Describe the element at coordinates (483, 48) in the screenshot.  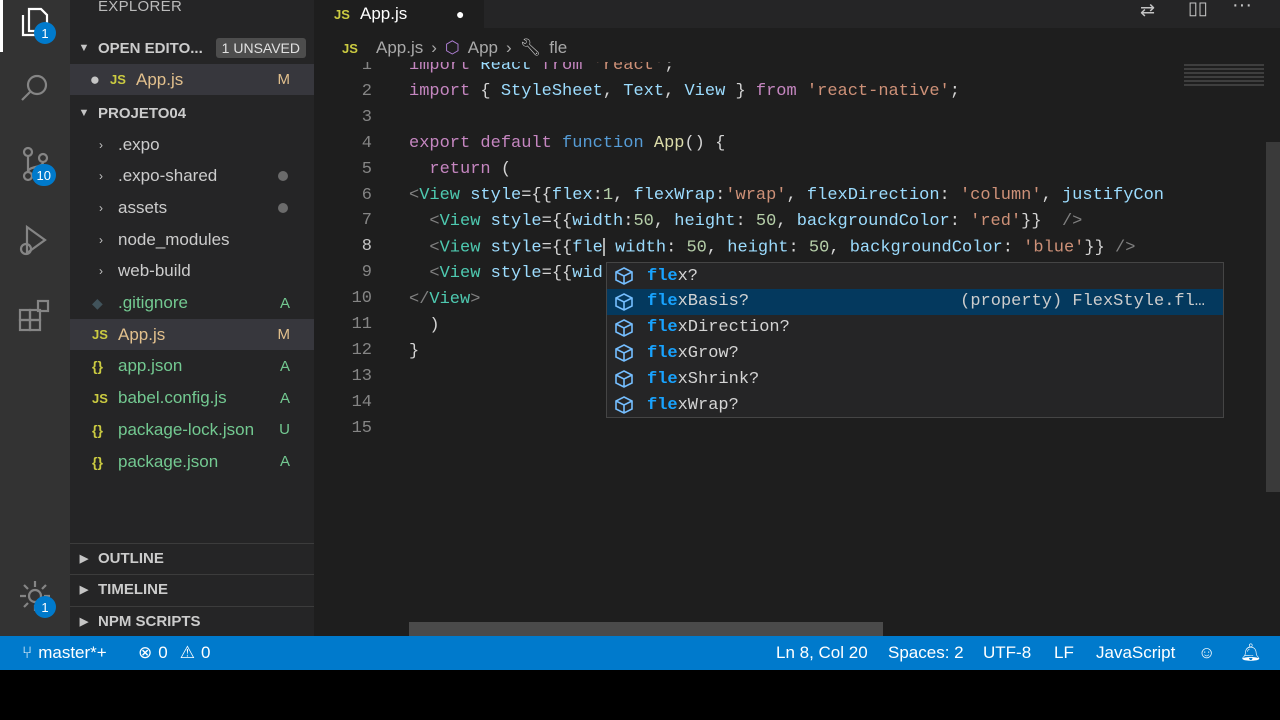
I see `breadcrumb-symbol: App` at that location.